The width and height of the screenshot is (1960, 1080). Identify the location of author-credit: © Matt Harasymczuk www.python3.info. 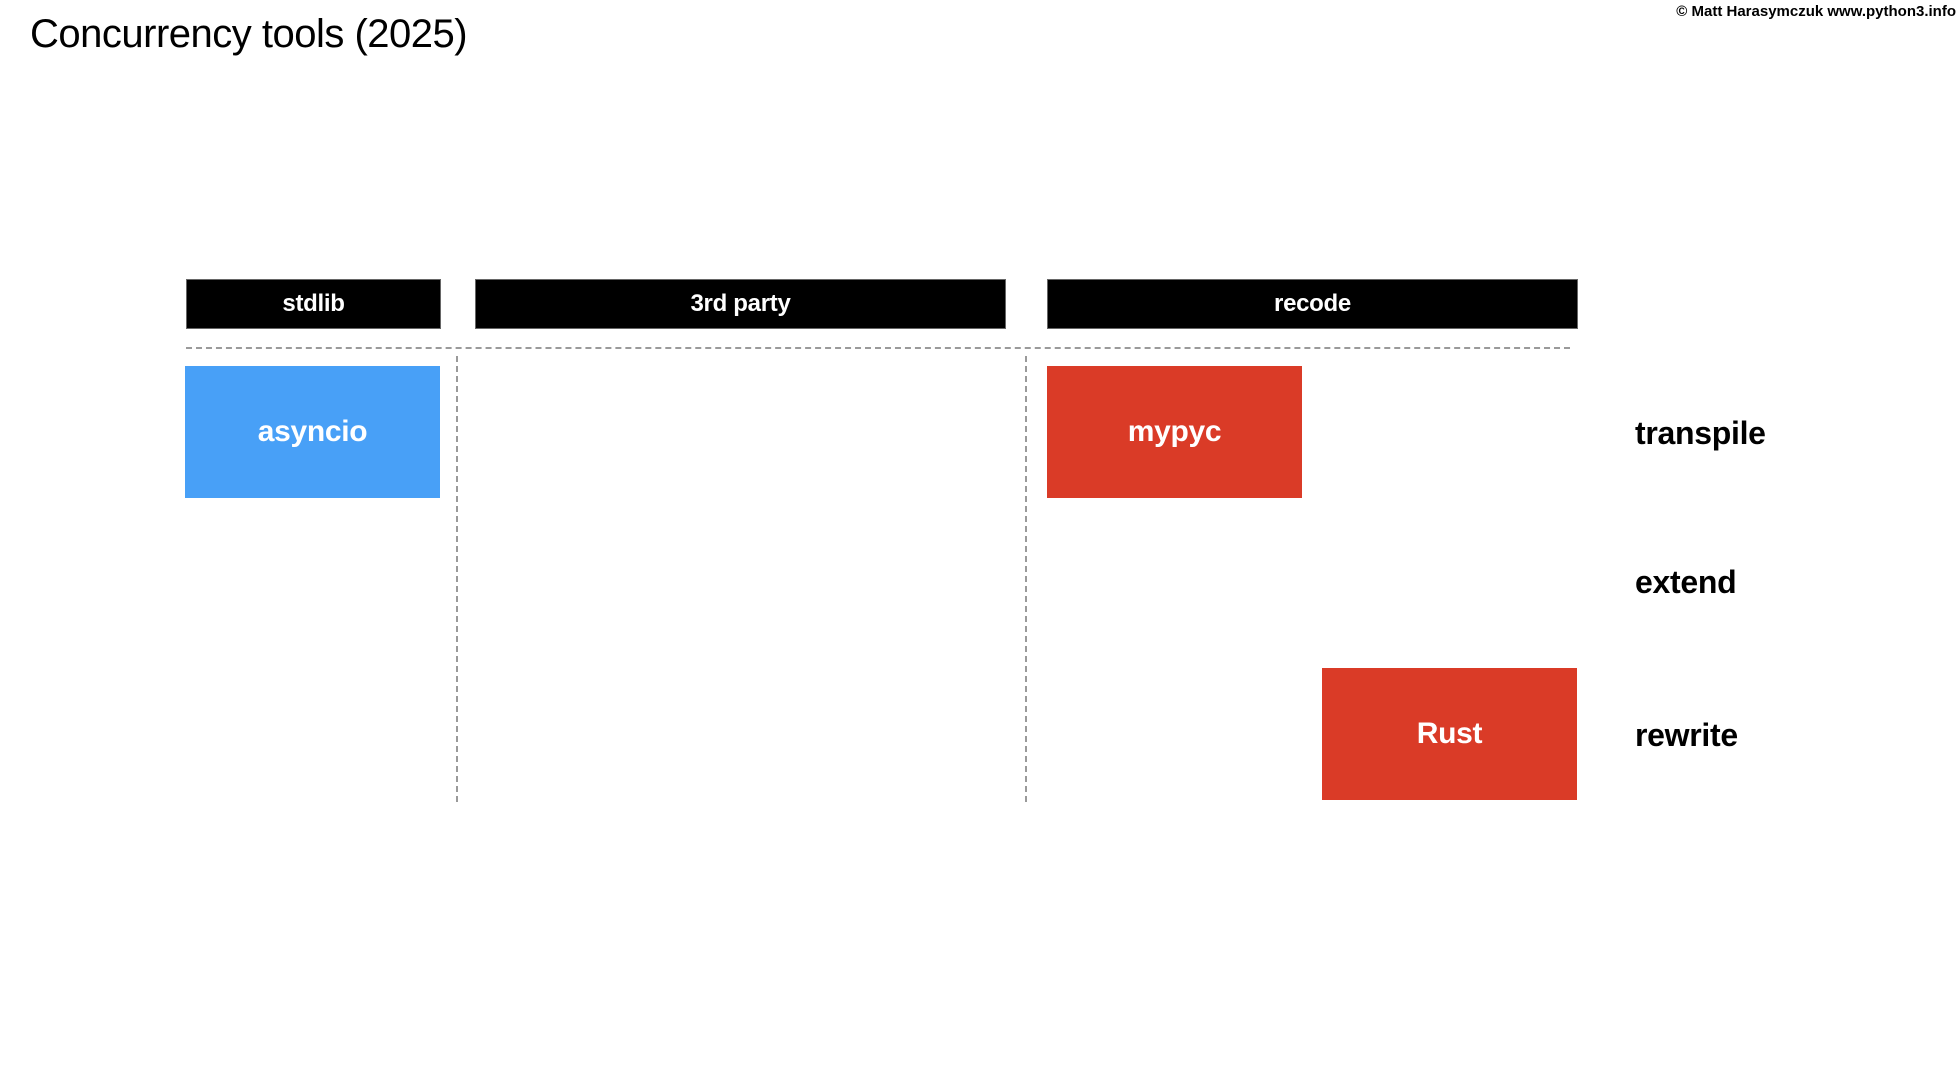
(1816, 11).